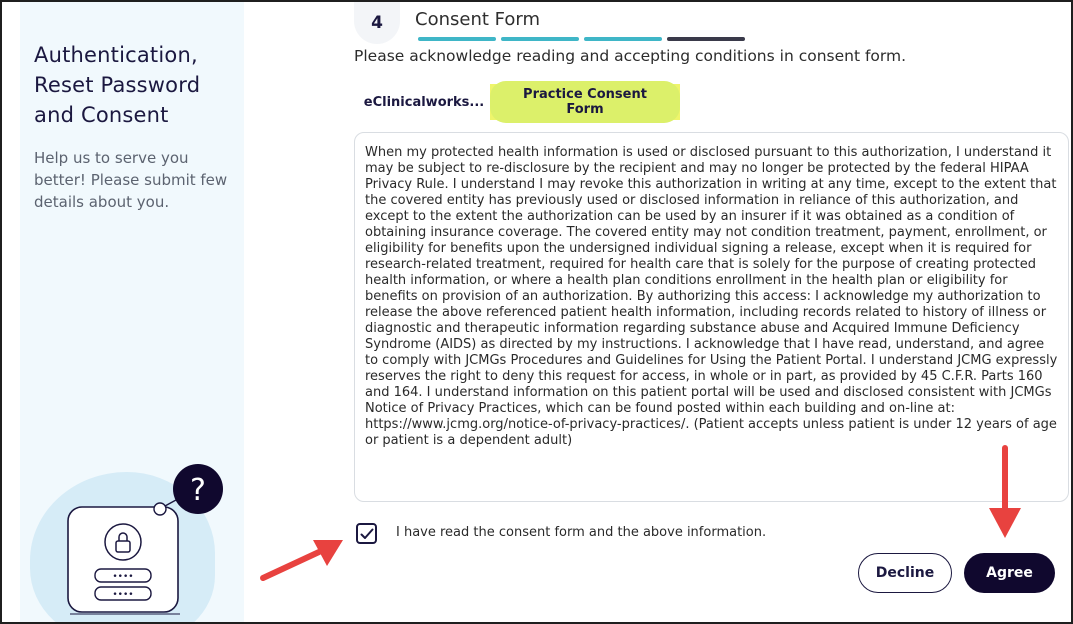  What do you see at coordinates (583, 39) in the screenshot?
I see `step-progress-bar` at bounding box center [583, 39].